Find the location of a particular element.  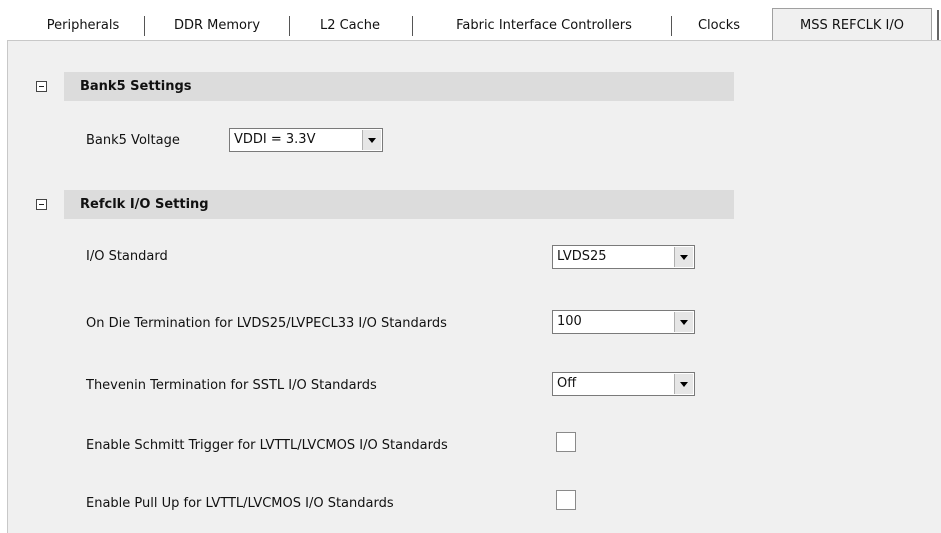

bank5-section-title: Bank5 Settings is located at coordinates (136, 86).